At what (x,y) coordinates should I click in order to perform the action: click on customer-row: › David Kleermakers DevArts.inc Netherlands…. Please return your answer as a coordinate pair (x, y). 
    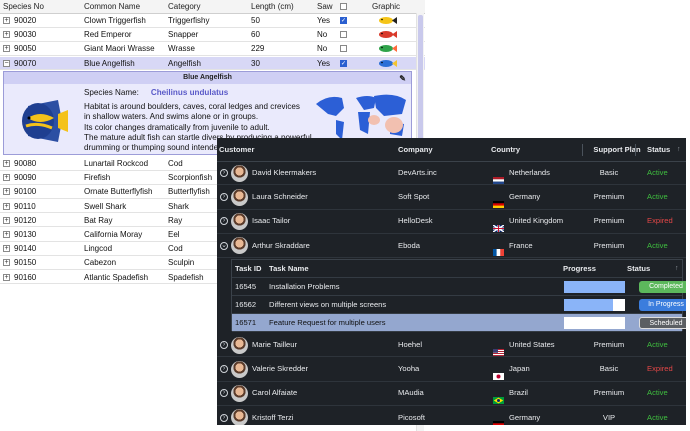
    Looking at the image, I should click on (451, 173).